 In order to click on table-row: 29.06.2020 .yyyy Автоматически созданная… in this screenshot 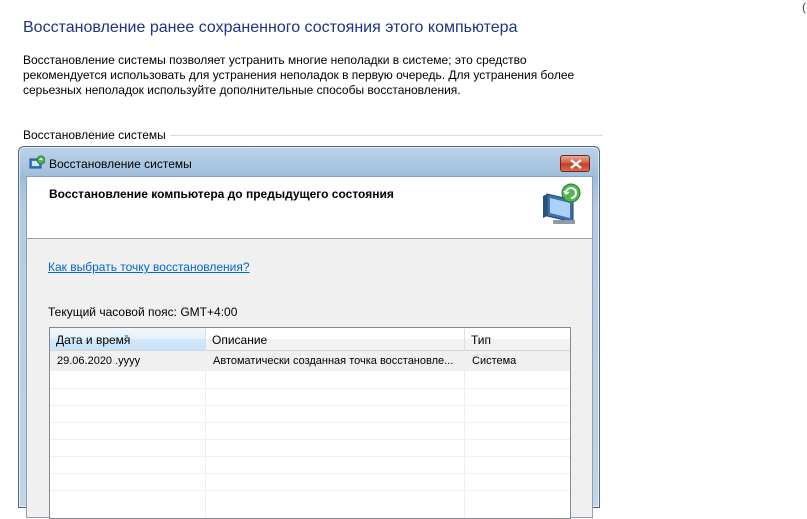, I will do `click(310, 361)`.